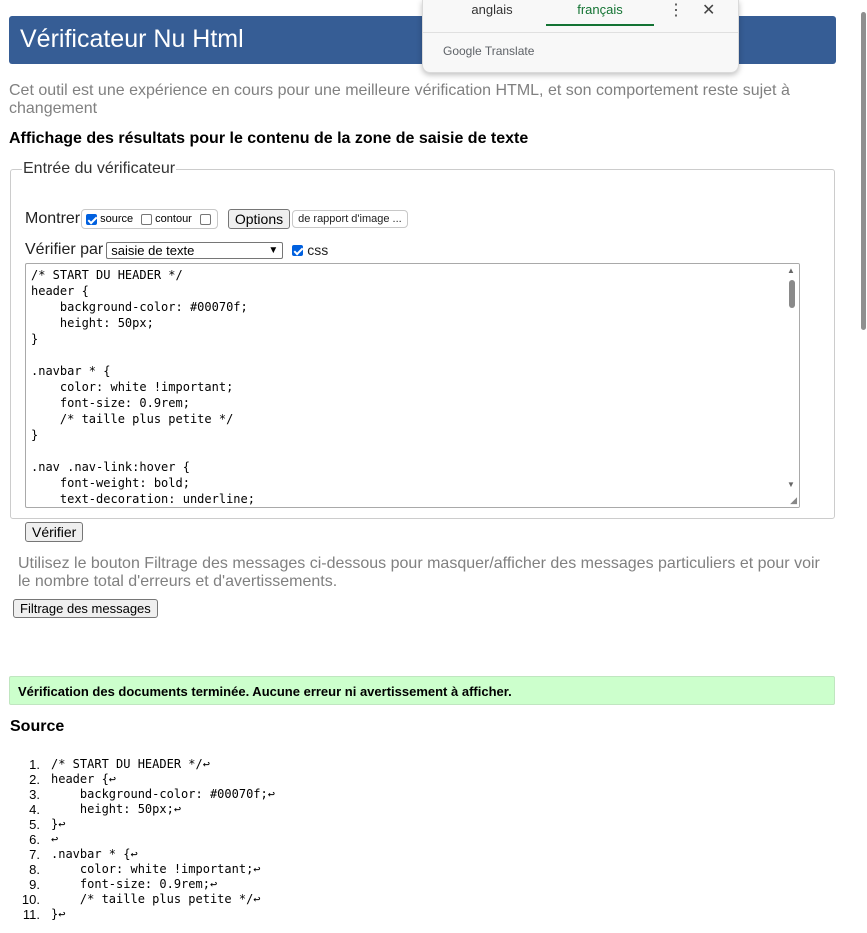  Describe the element at coordinates (34, 779) in the screenshot. I see `source-line-number: 2.` at that location.